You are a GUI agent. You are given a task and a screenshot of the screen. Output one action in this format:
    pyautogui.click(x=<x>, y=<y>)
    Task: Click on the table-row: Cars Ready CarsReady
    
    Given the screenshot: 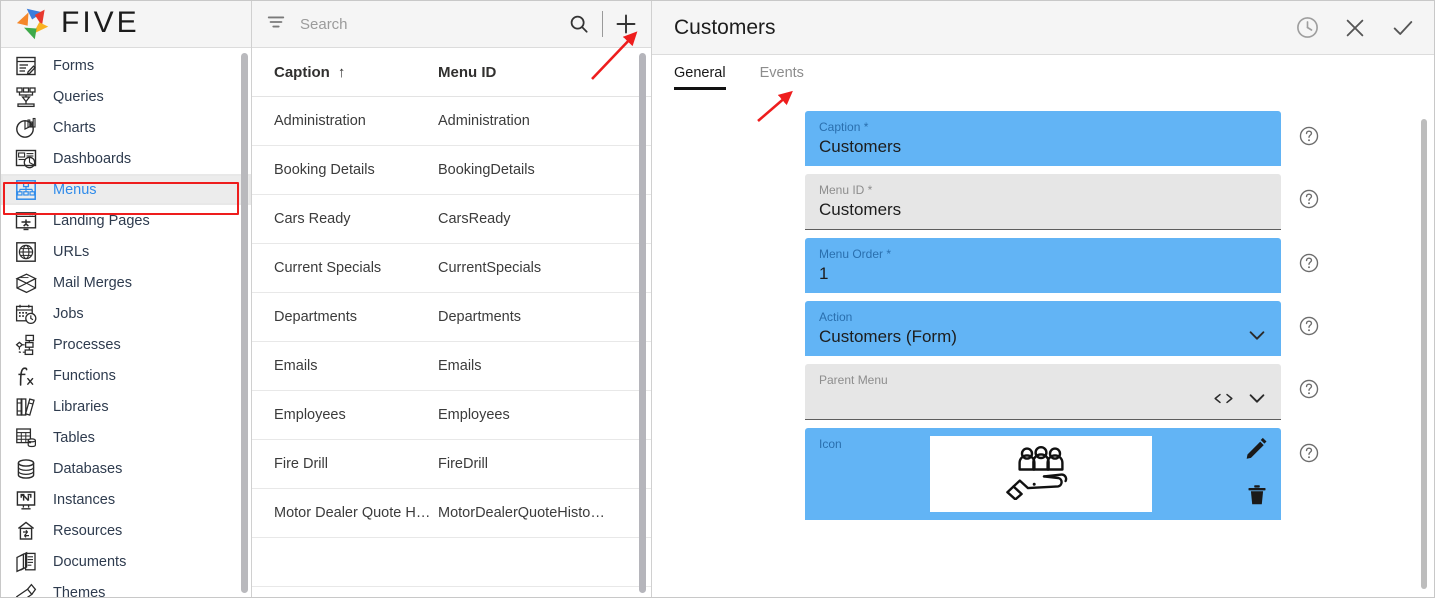 What is the action you would take?
    pyautogui.click(x=451, y=219)
    